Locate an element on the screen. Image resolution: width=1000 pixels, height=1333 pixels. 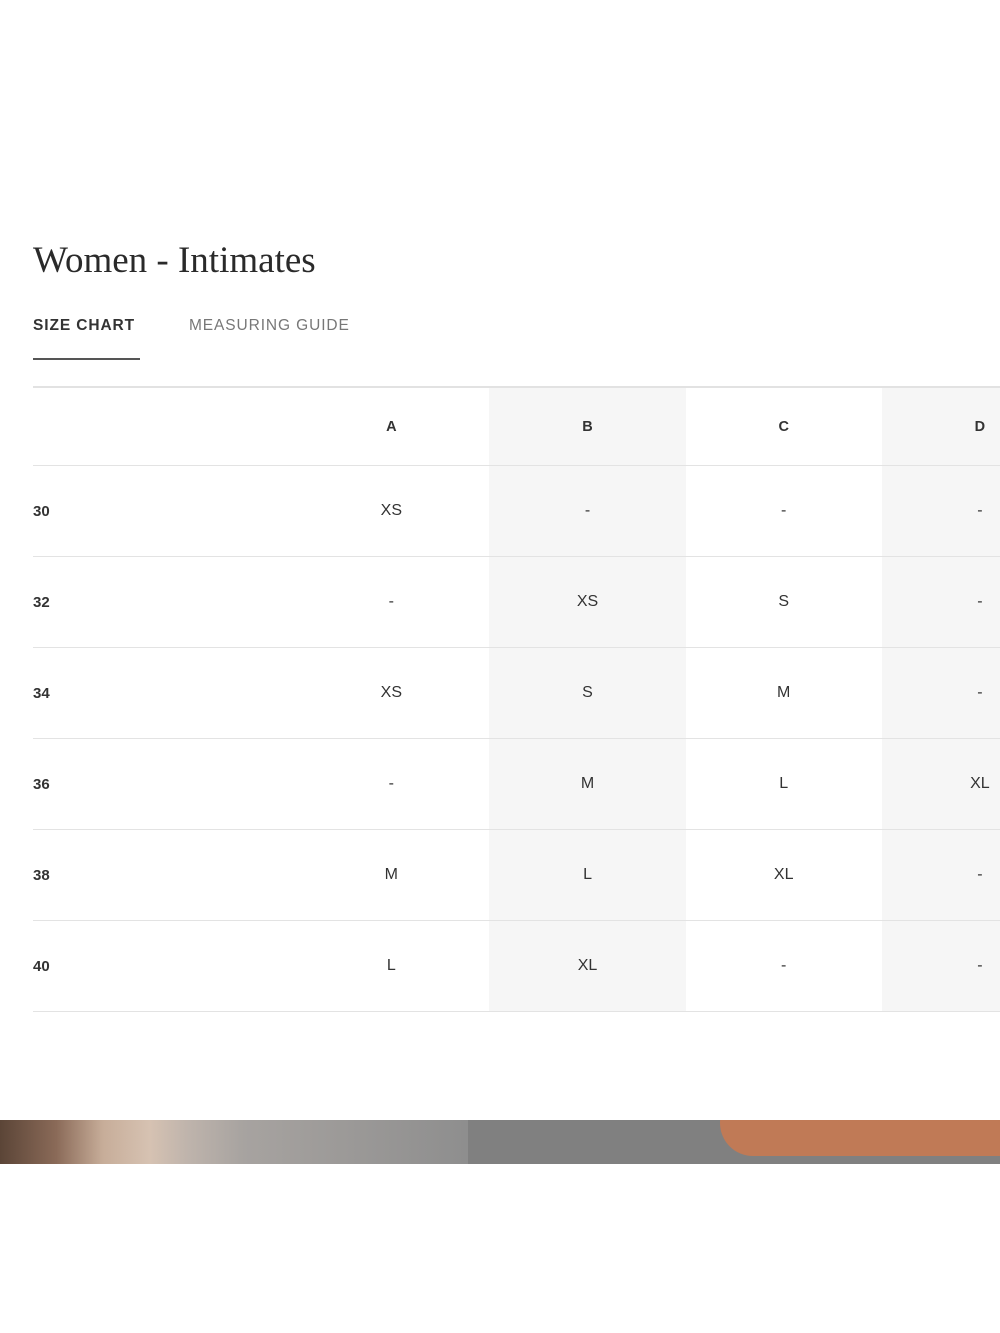
header-cup-b: B is located at coordinates (587, 427).